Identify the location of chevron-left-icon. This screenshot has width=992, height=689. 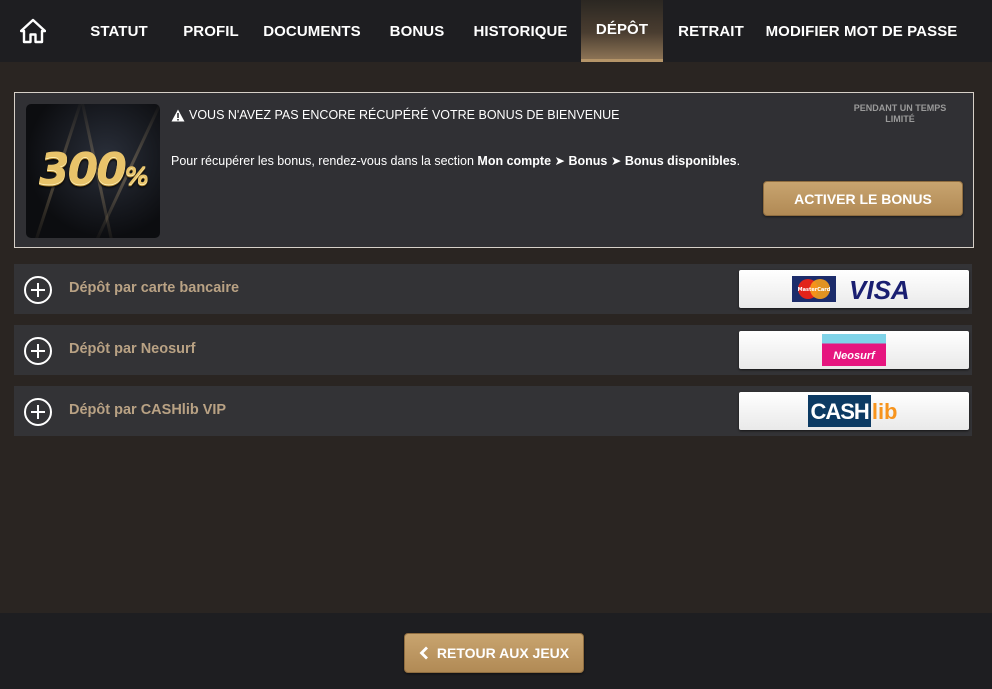
(423, 653).